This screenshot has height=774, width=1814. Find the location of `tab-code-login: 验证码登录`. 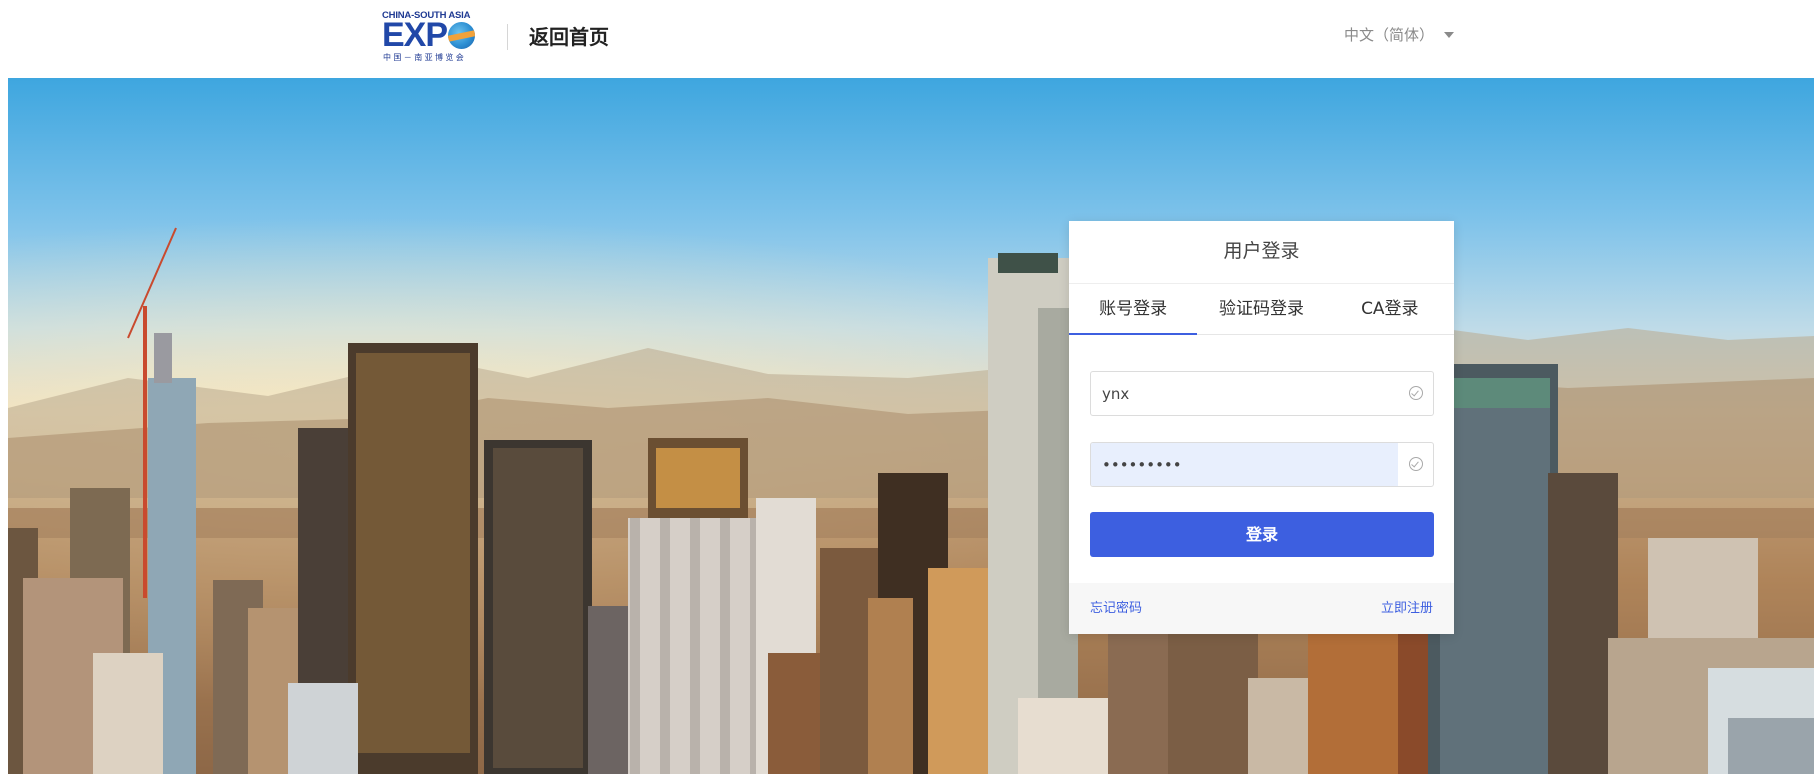

tab-code-login: 验证码登录 is located at coordinates (1261, 309).